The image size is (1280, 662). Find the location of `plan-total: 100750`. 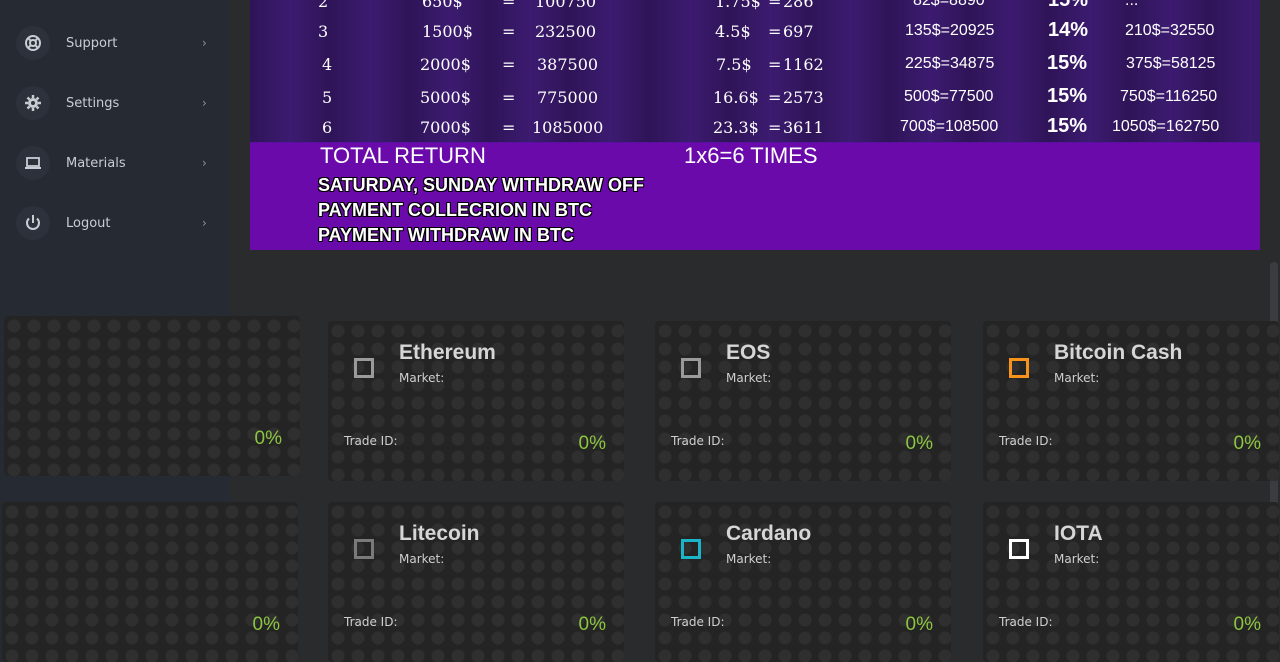

plan-total: 100750 is located at coordinates (566, 5).